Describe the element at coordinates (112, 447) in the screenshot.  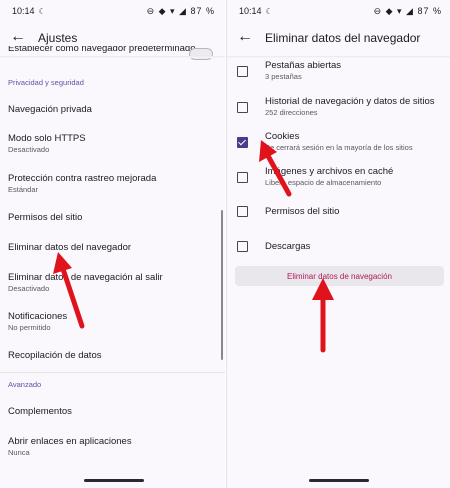
I see `setting-open-links-in-apps: Abrir enlaces en aplicaciones Nunca` at that location.